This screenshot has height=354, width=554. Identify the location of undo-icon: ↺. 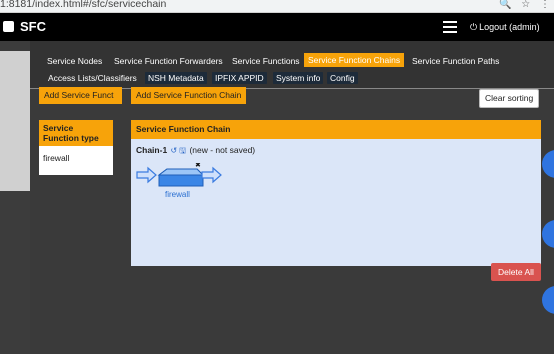
(174, 150).